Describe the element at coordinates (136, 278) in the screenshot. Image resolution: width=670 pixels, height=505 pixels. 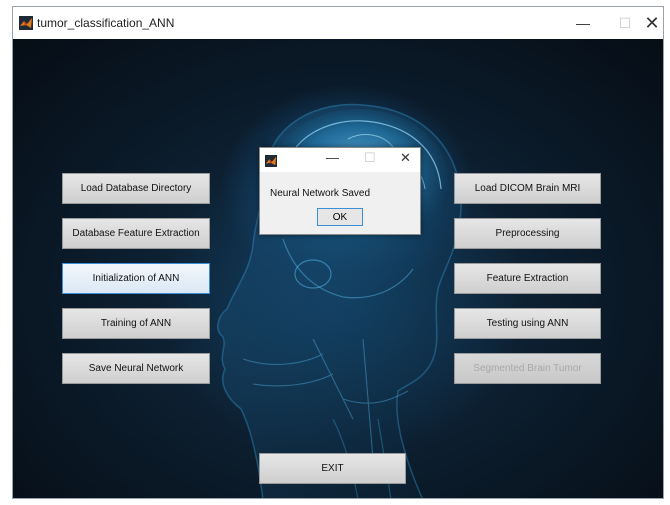
I see `initialization-of-ann-button: Initialization of ANN` at that location.